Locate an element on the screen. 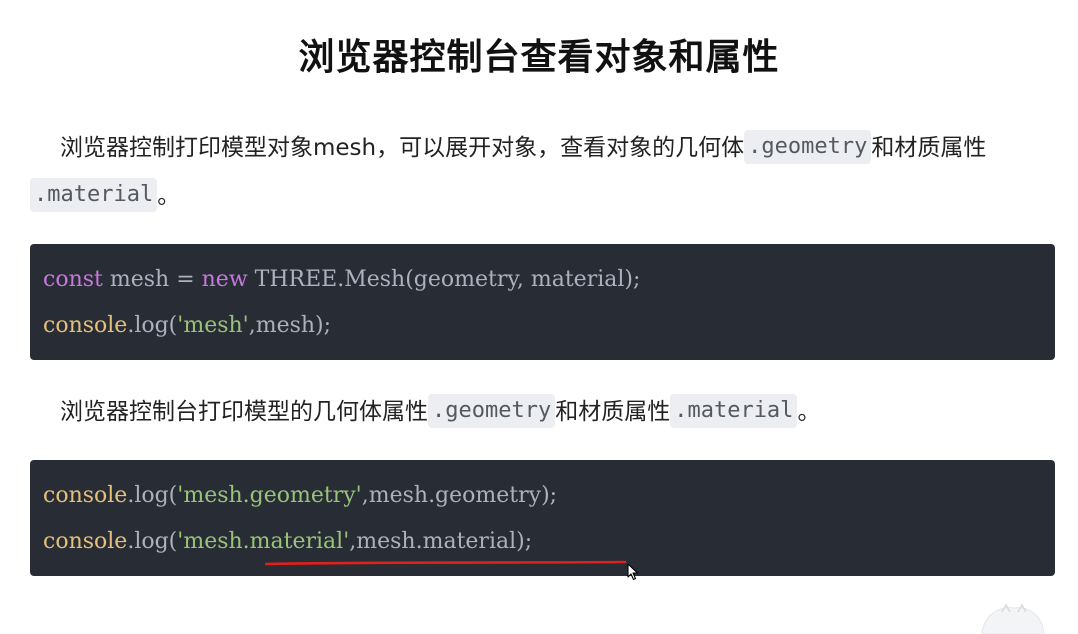  code-text: mesh = is located at coordinates (152, 279).